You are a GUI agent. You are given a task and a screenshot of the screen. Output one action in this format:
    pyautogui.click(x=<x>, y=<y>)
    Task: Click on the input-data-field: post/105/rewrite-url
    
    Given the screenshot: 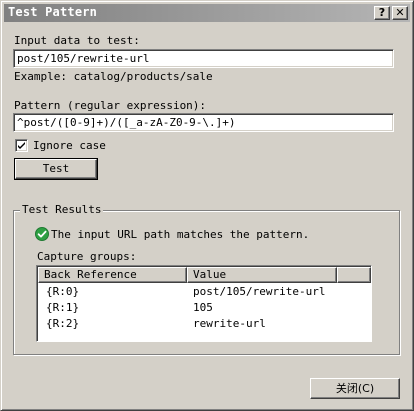 What is the action you would take?
    pyautogui.click(x=203, y=58)
    